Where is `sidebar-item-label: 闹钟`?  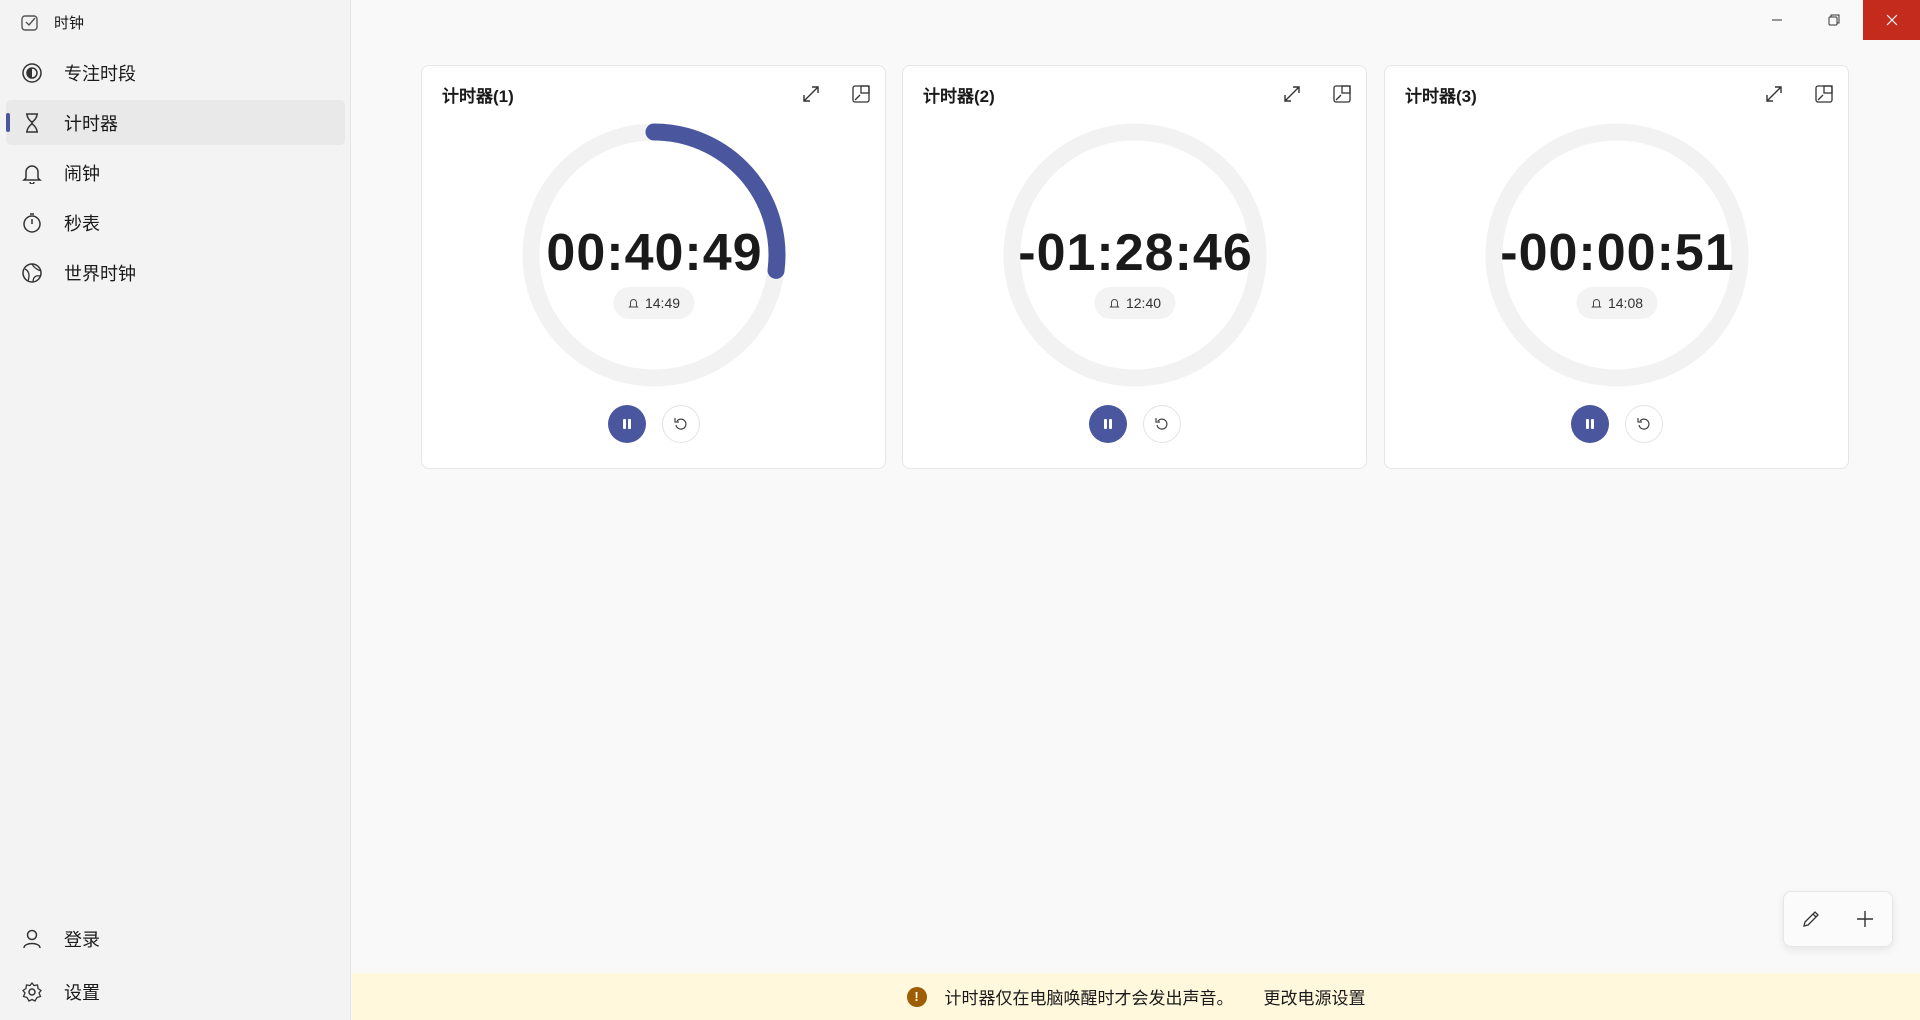 sidebar-item-label: 闹钟 is located at coordinates (82, 173).